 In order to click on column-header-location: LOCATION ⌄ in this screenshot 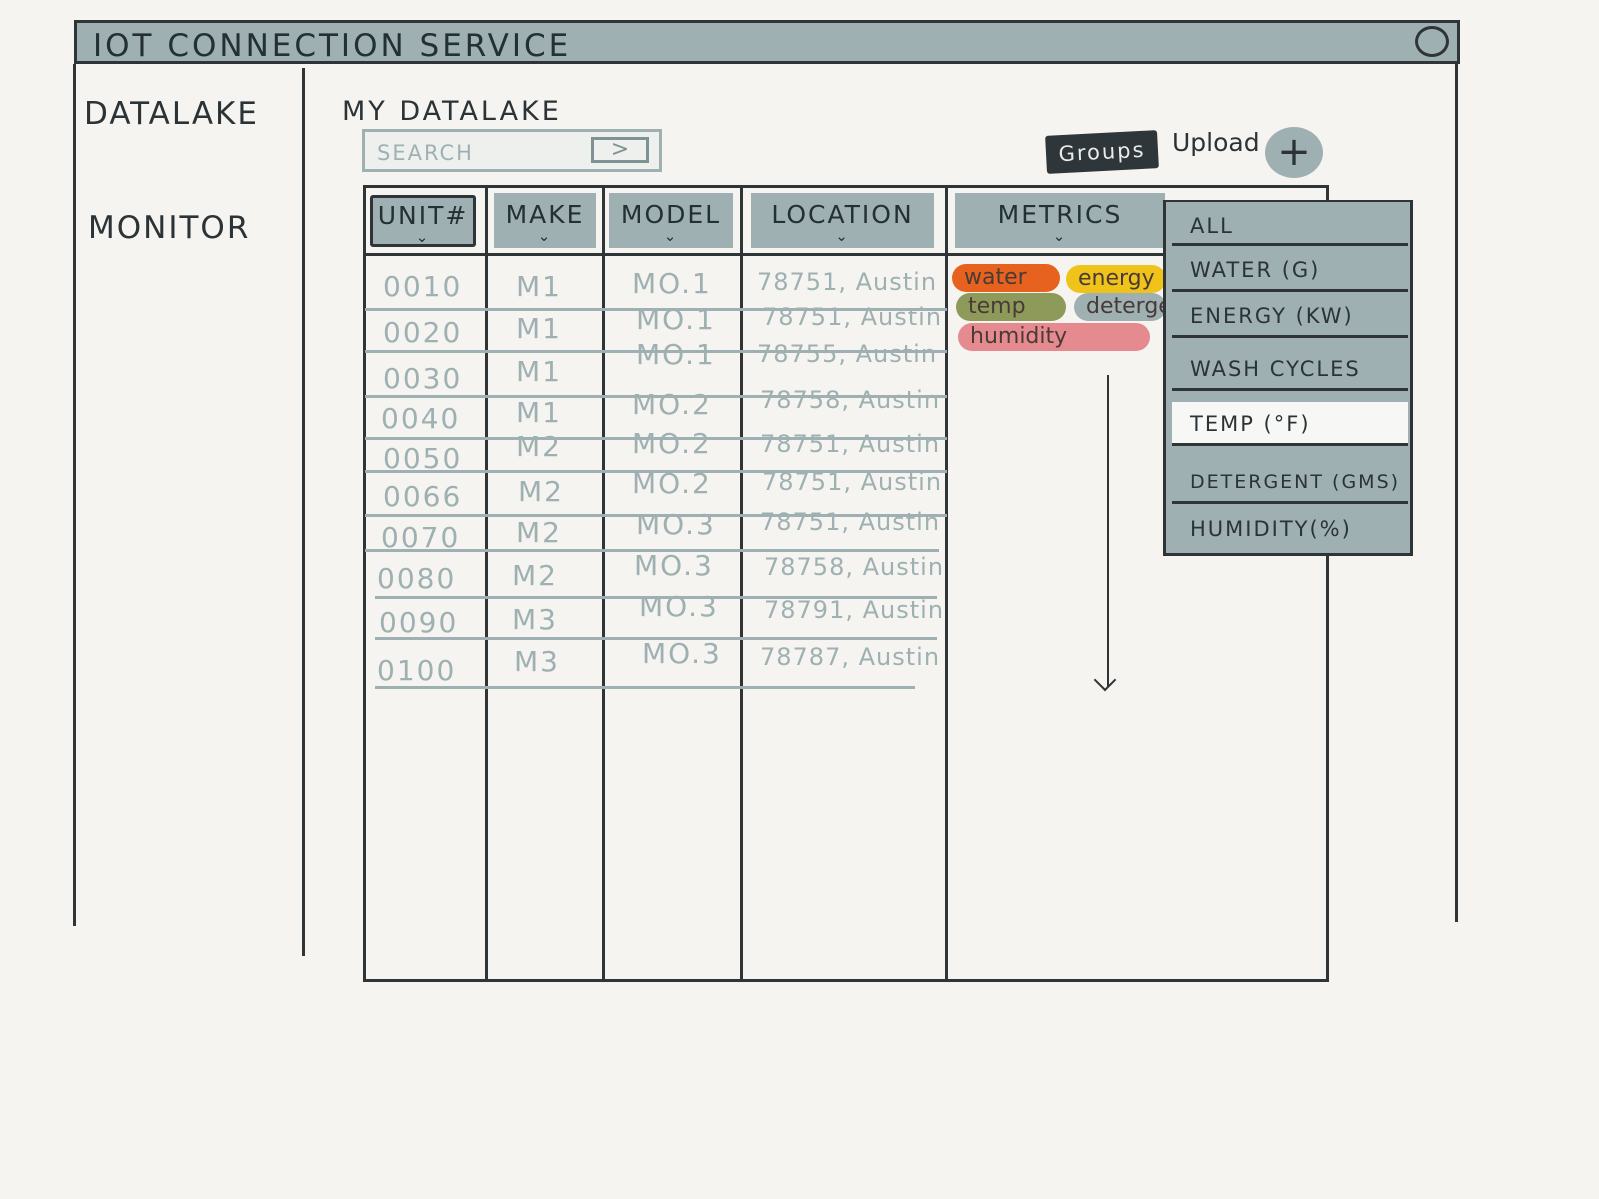, I will do `click(842, 220)`.